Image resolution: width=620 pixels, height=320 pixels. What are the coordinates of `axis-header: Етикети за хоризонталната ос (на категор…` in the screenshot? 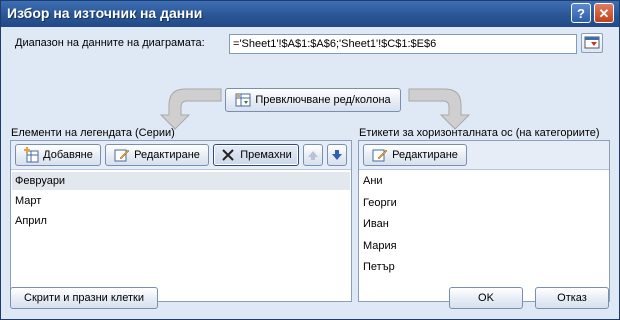 It's located at (479, 133).